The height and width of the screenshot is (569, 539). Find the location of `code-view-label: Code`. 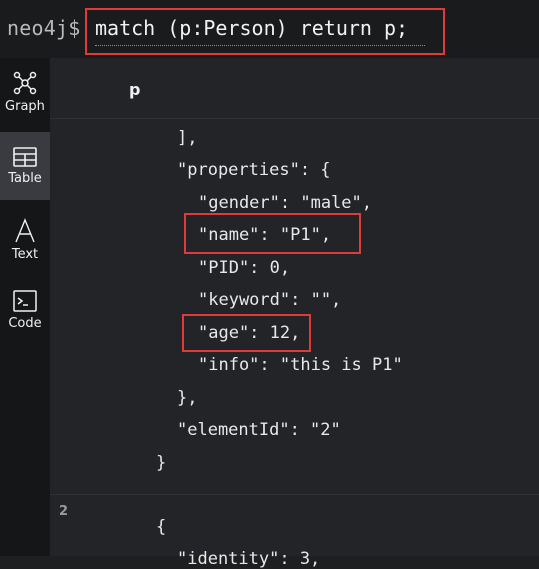

code-view-label: Code is located at coordinates (25, 323).